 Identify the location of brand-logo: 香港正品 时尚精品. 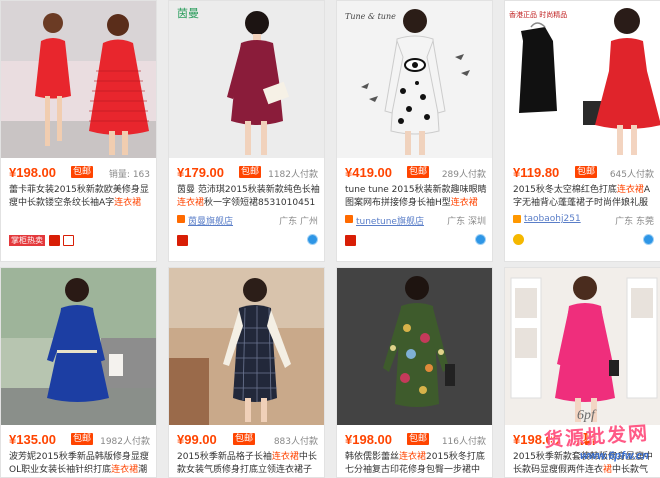
(538, 14).